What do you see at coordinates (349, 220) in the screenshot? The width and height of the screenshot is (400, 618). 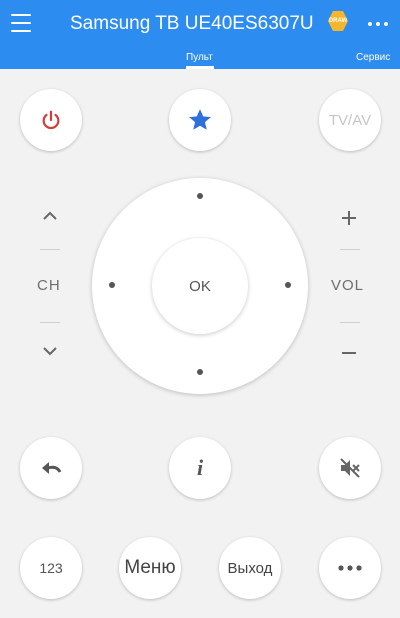 I see `volume-up-icon` at bounding box center [349, 220].